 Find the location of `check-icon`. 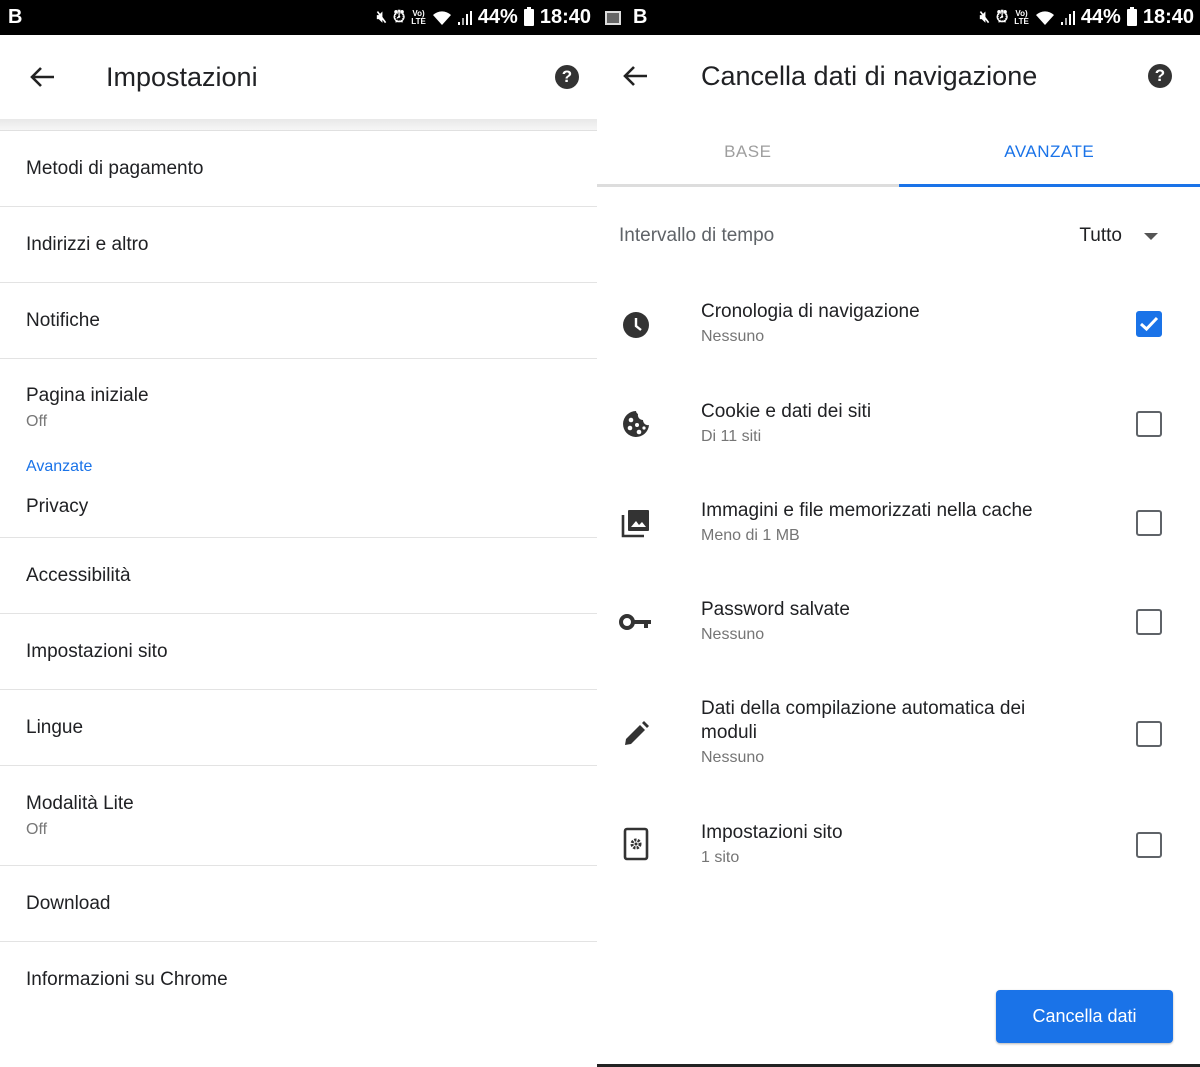

check-icon is located at coordinates (1149, 324).